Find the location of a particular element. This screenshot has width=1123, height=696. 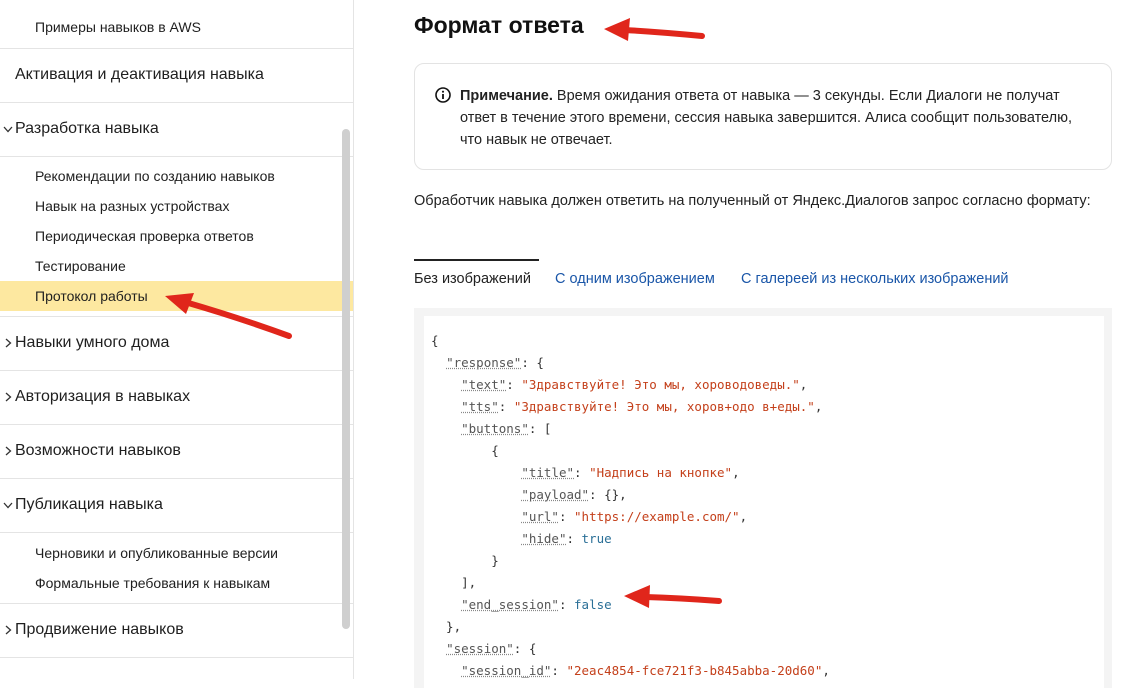

code-line: "title": "Надпись на кнопке", is located at coordinates (585, 473).